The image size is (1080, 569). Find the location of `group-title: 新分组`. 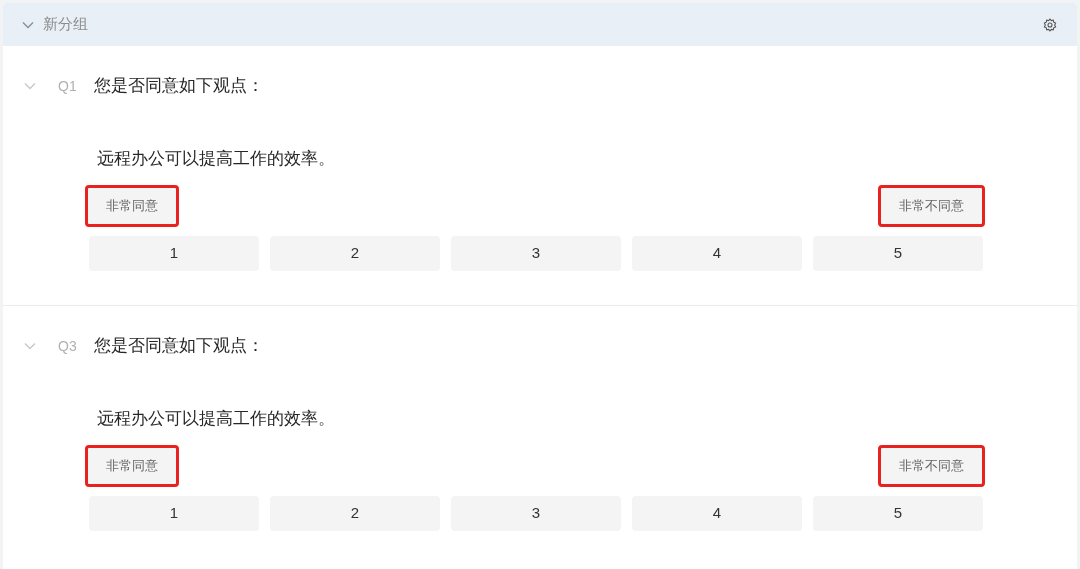

group-title: 新分组 is located at coordinates (65, 24).